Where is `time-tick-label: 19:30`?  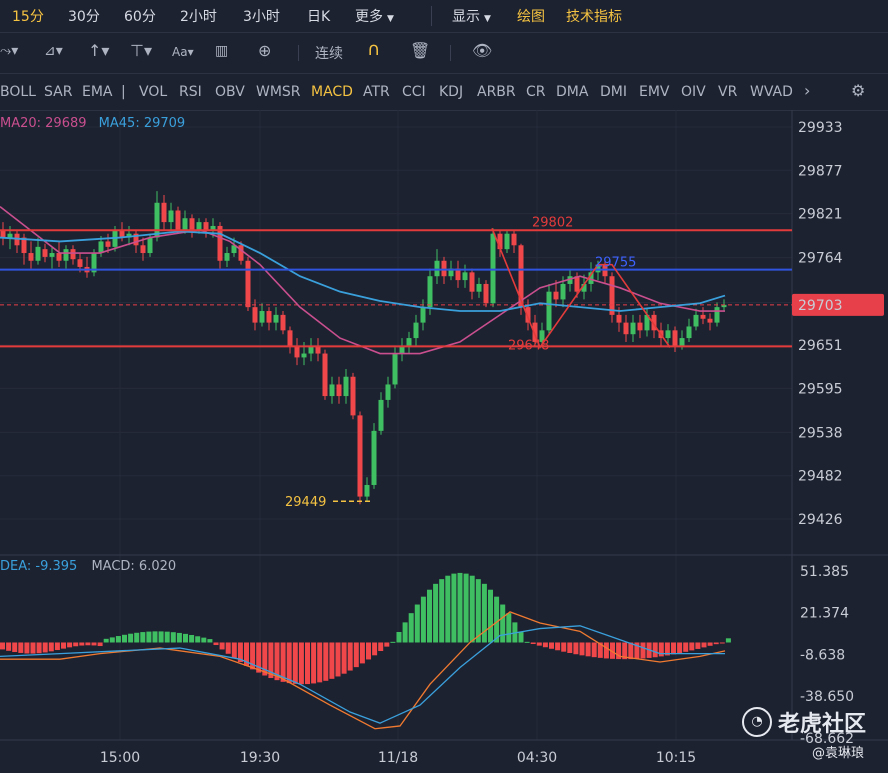
time-tick-label: 19:30 is located at coordinates (260, 758).